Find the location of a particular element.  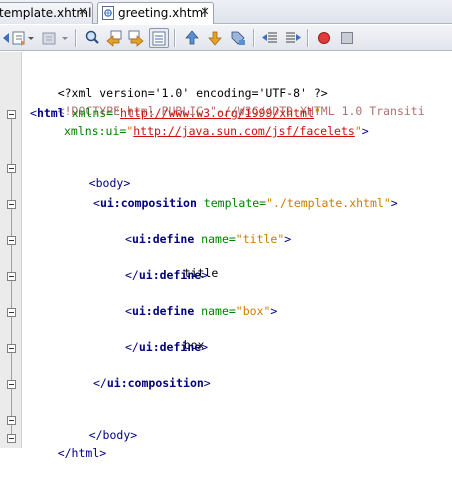

next-bookmark-icon is located at coordinates (215, 38).